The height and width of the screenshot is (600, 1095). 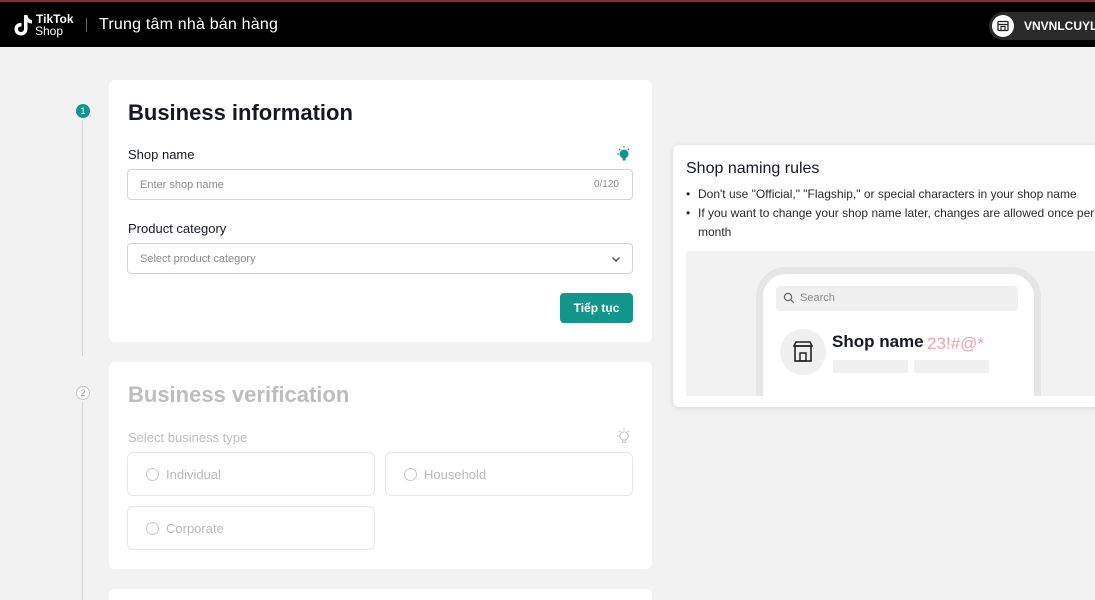 I want to click on product-category-placeholder: Select product category, so click(x=198, y=259).